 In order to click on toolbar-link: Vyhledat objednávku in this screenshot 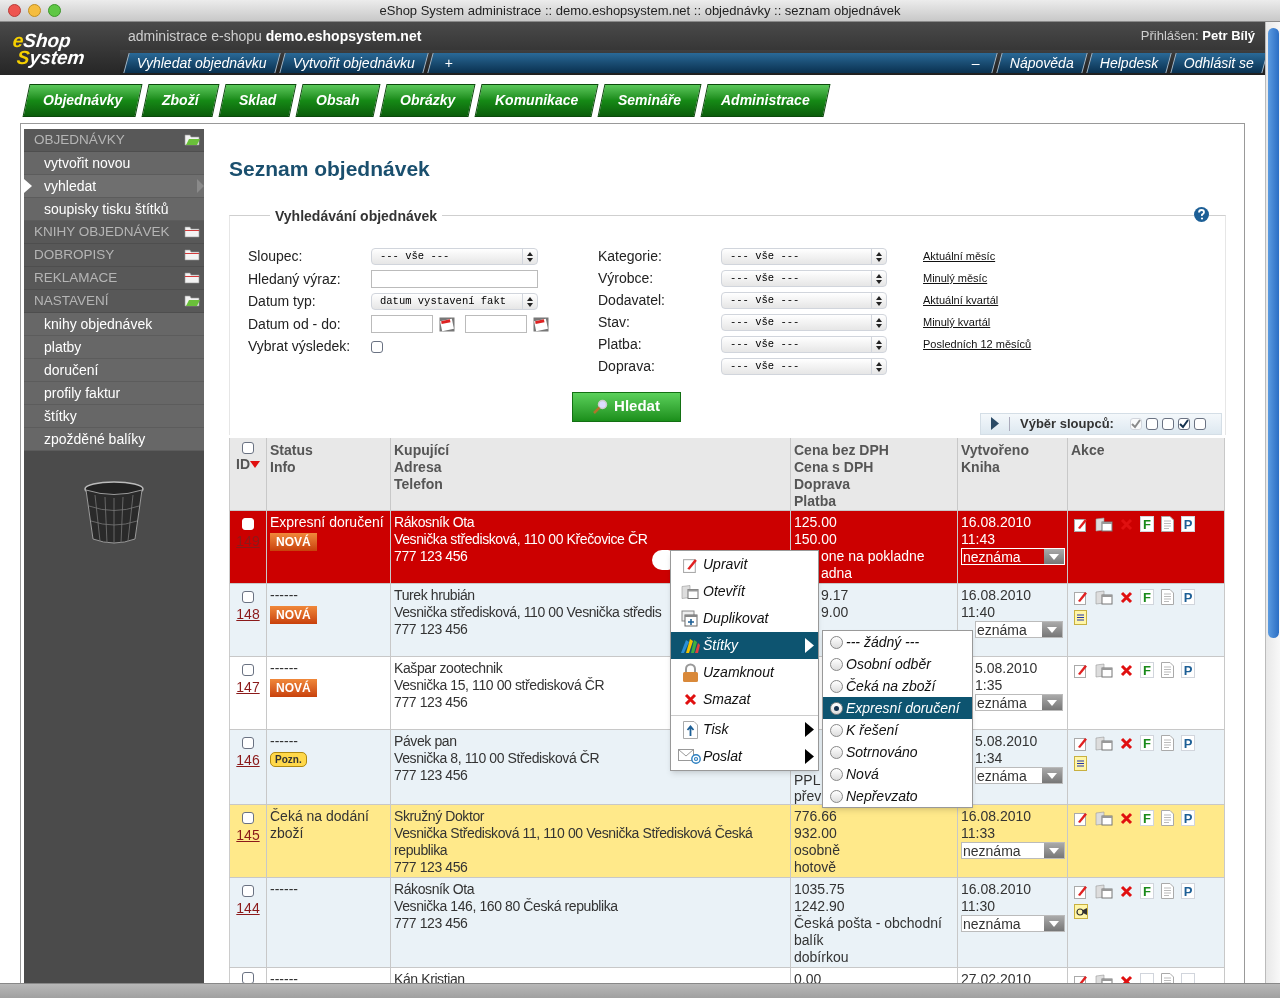, I will do `click(202, 62)`.